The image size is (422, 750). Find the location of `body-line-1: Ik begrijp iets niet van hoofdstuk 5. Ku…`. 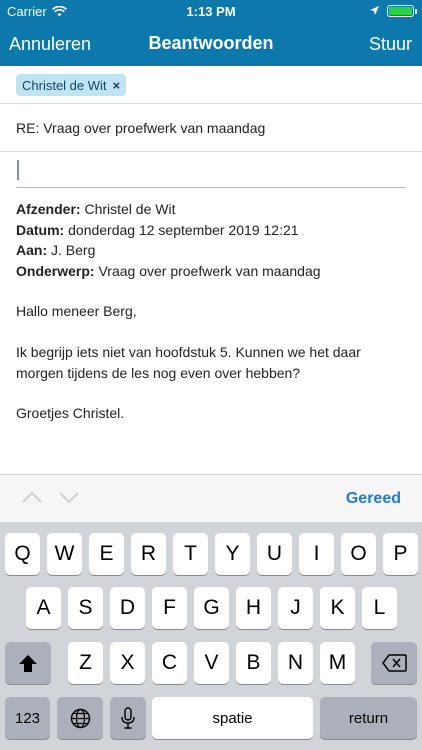

body-line-1: Ik begrijp iets niet van hoofdstuk 5. Ku… is located at coordinates (188, 352).